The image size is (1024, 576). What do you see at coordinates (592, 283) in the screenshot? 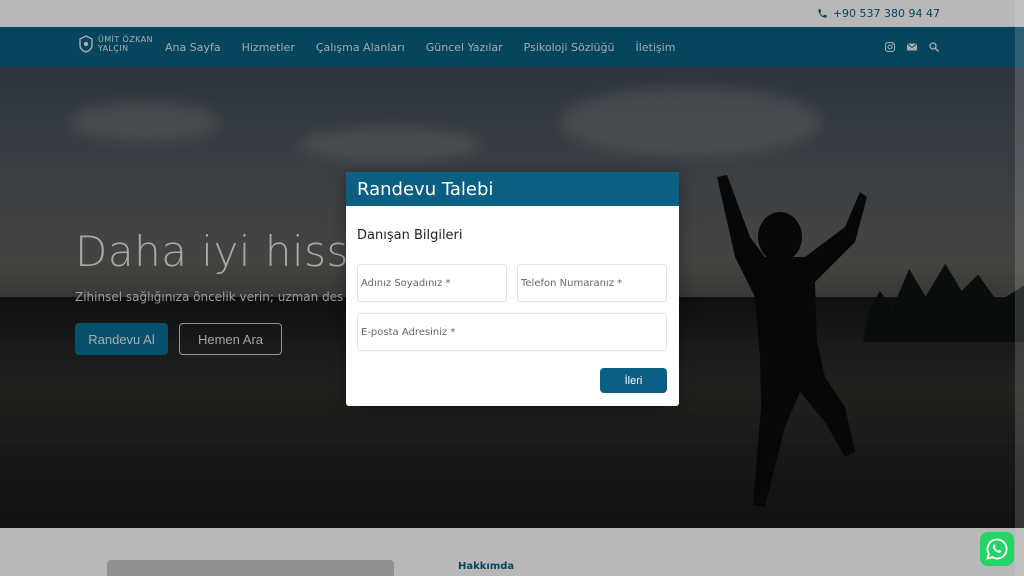
I see `phone-number-input` at bounding box center [592, 283].